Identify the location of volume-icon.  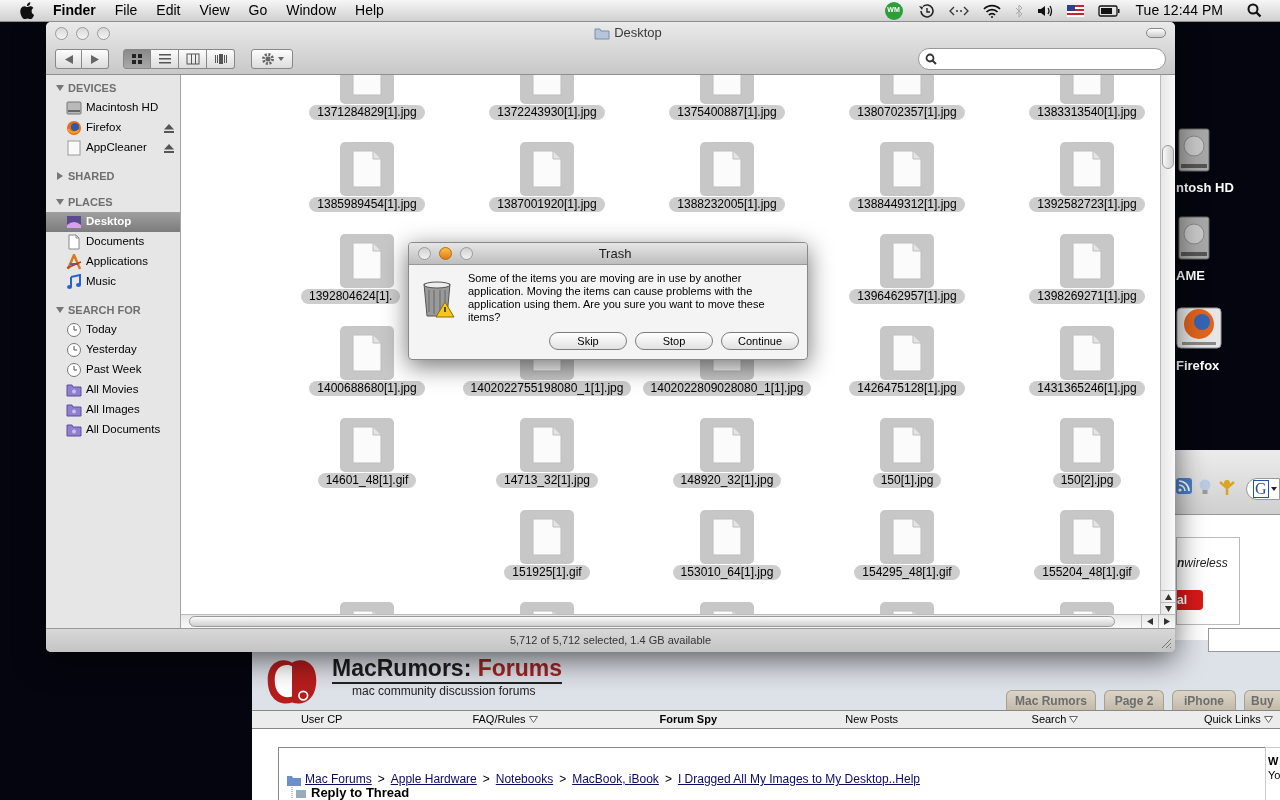
(1044, 10).